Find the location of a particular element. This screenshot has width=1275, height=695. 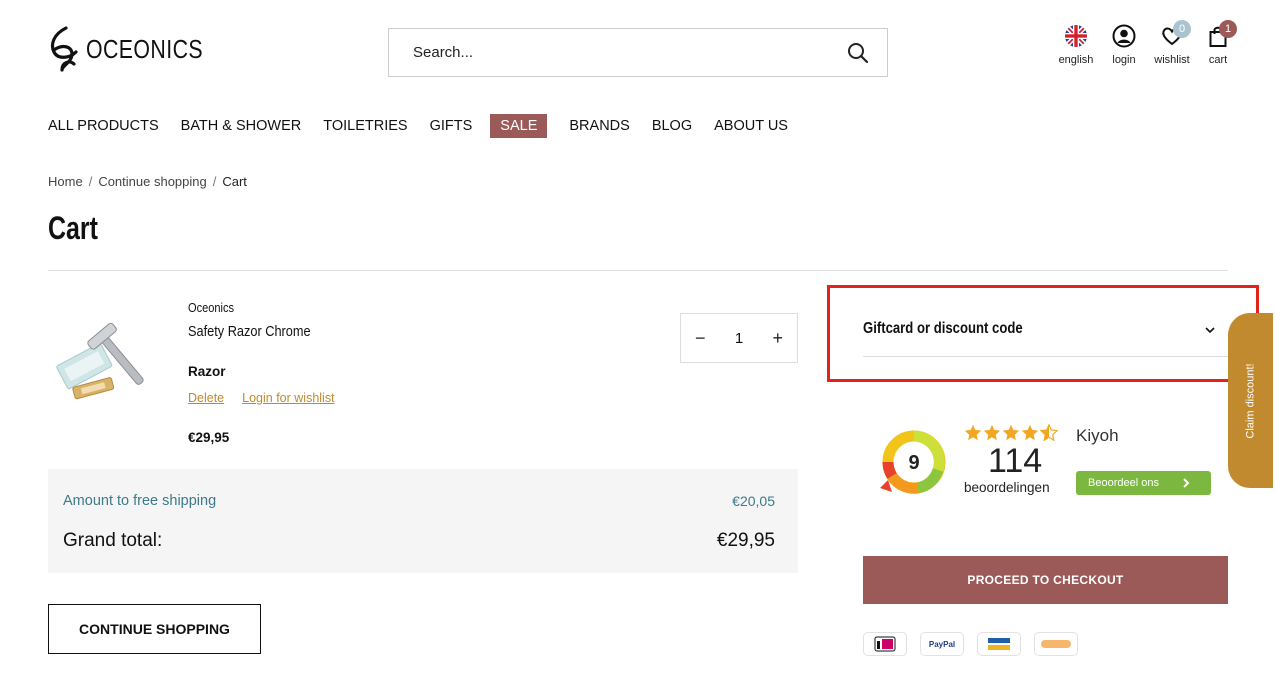

paypal-label: PayPal is located at coordinates (942, 644).